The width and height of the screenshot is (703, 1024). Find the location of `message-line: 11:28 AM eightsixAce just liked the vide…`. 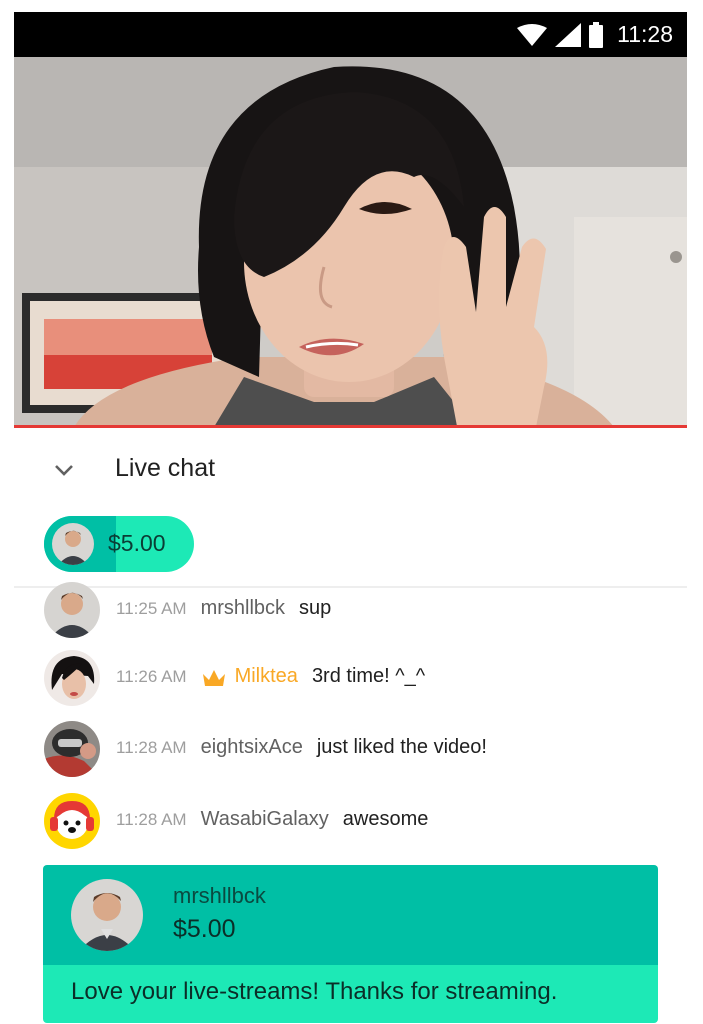

message-line: 11:28 AM eightsixAce just liked the vide… is located at coordinates (301, 747).